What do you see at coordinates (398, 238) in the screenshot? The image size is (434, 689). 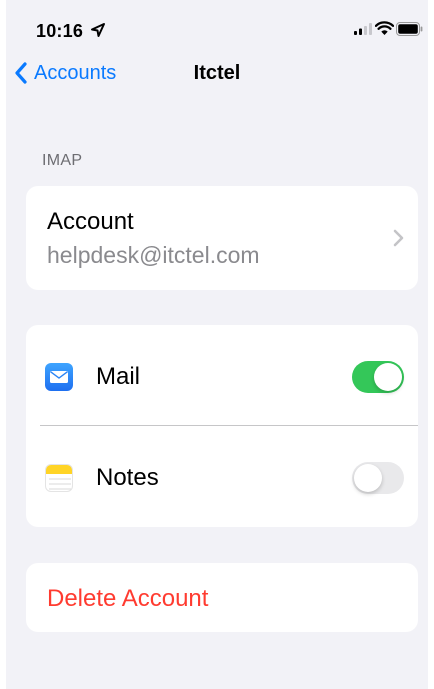 I see `chevron-right-icon` at bounding box center [398, 238].